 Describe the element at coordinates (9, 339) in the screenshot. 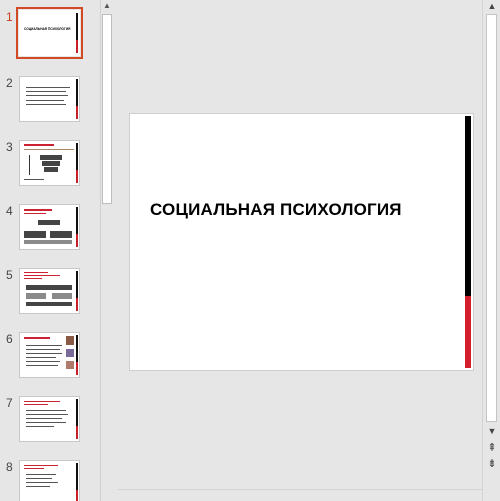

I see `slide-number: 6` at that location.